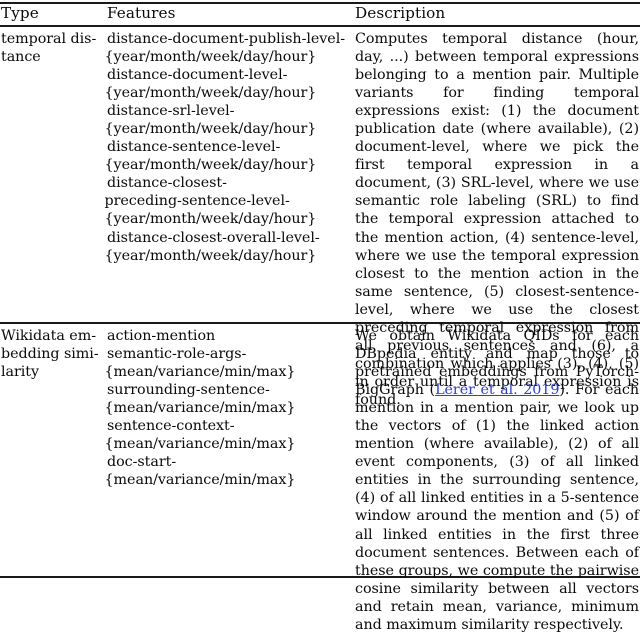 This screenshot has height=634, width=640. What do you see at coordinates (197, 201) in the screenshot?
I see `feature-item: preceding-sentence-level-` at bounding box center [197, 201].